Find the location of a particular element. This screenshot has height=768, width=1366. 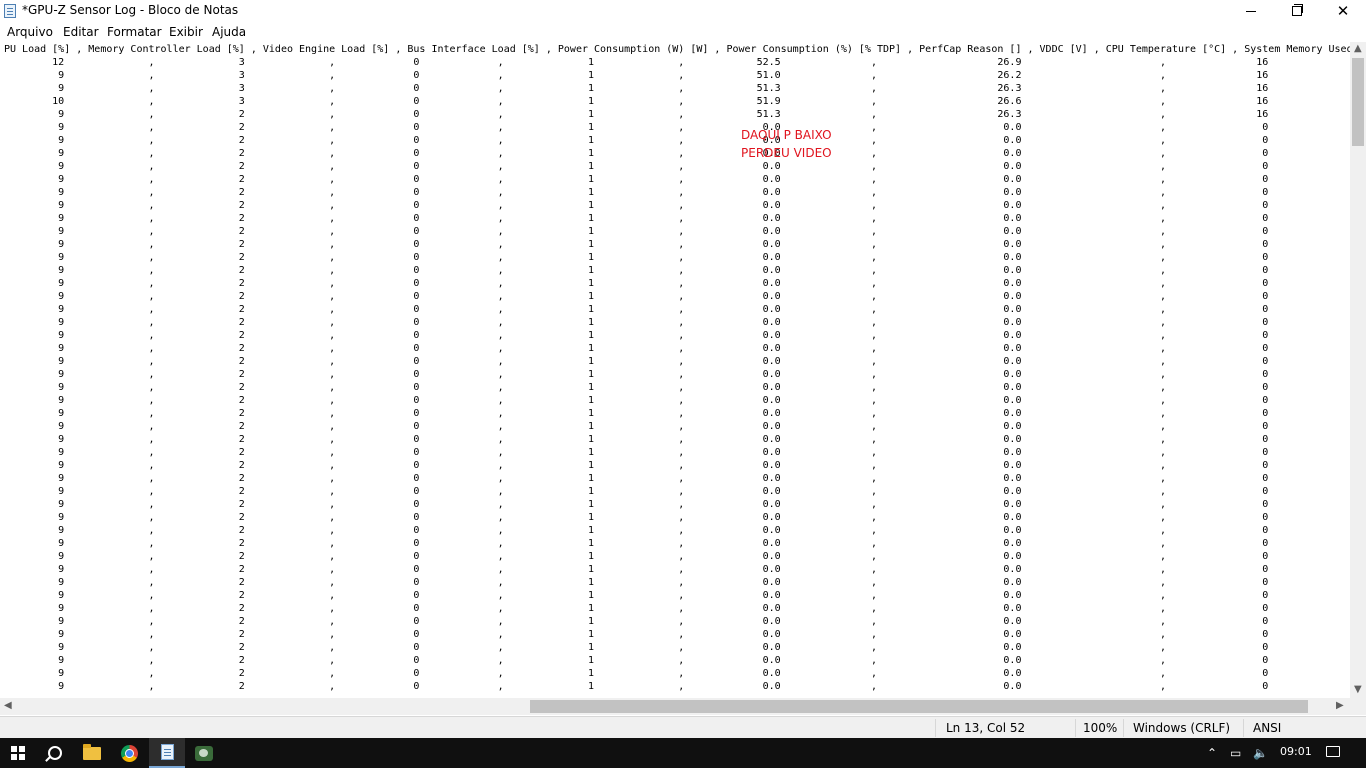

vertical-scroll-thumb is located at coordinates (1358, 102).